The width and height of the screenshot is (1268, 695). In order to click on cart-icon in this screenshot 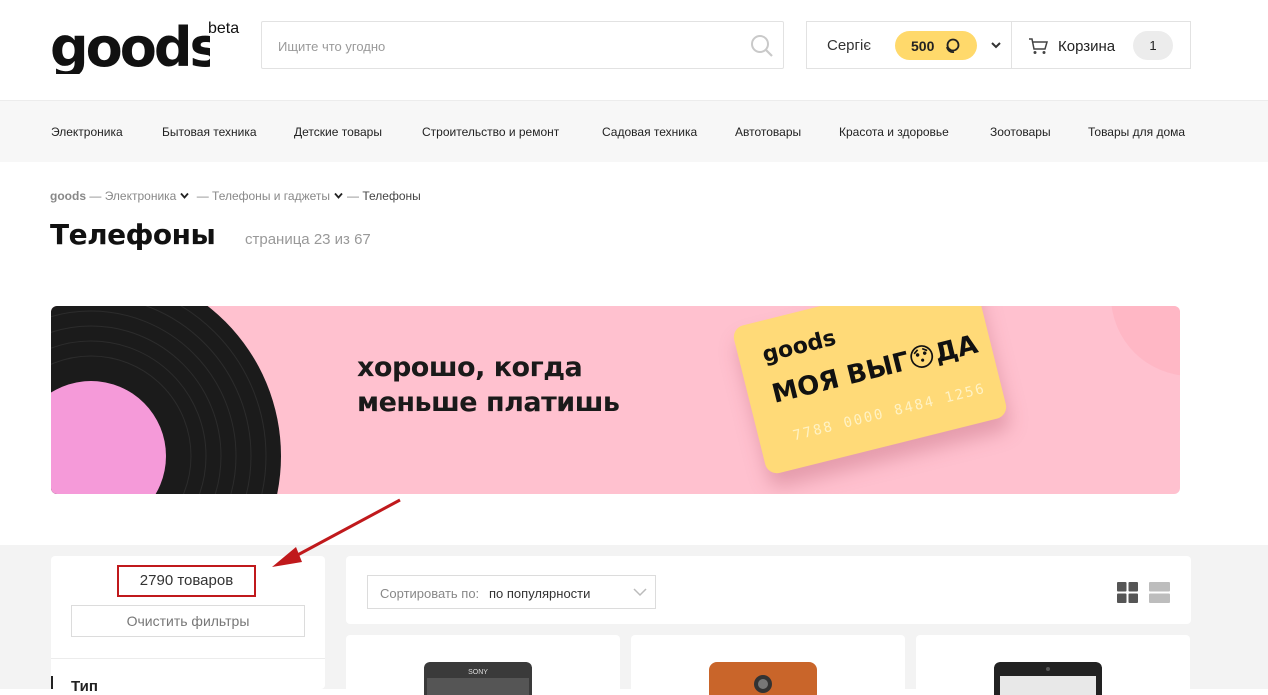, I will do `click(1038, 46)`.